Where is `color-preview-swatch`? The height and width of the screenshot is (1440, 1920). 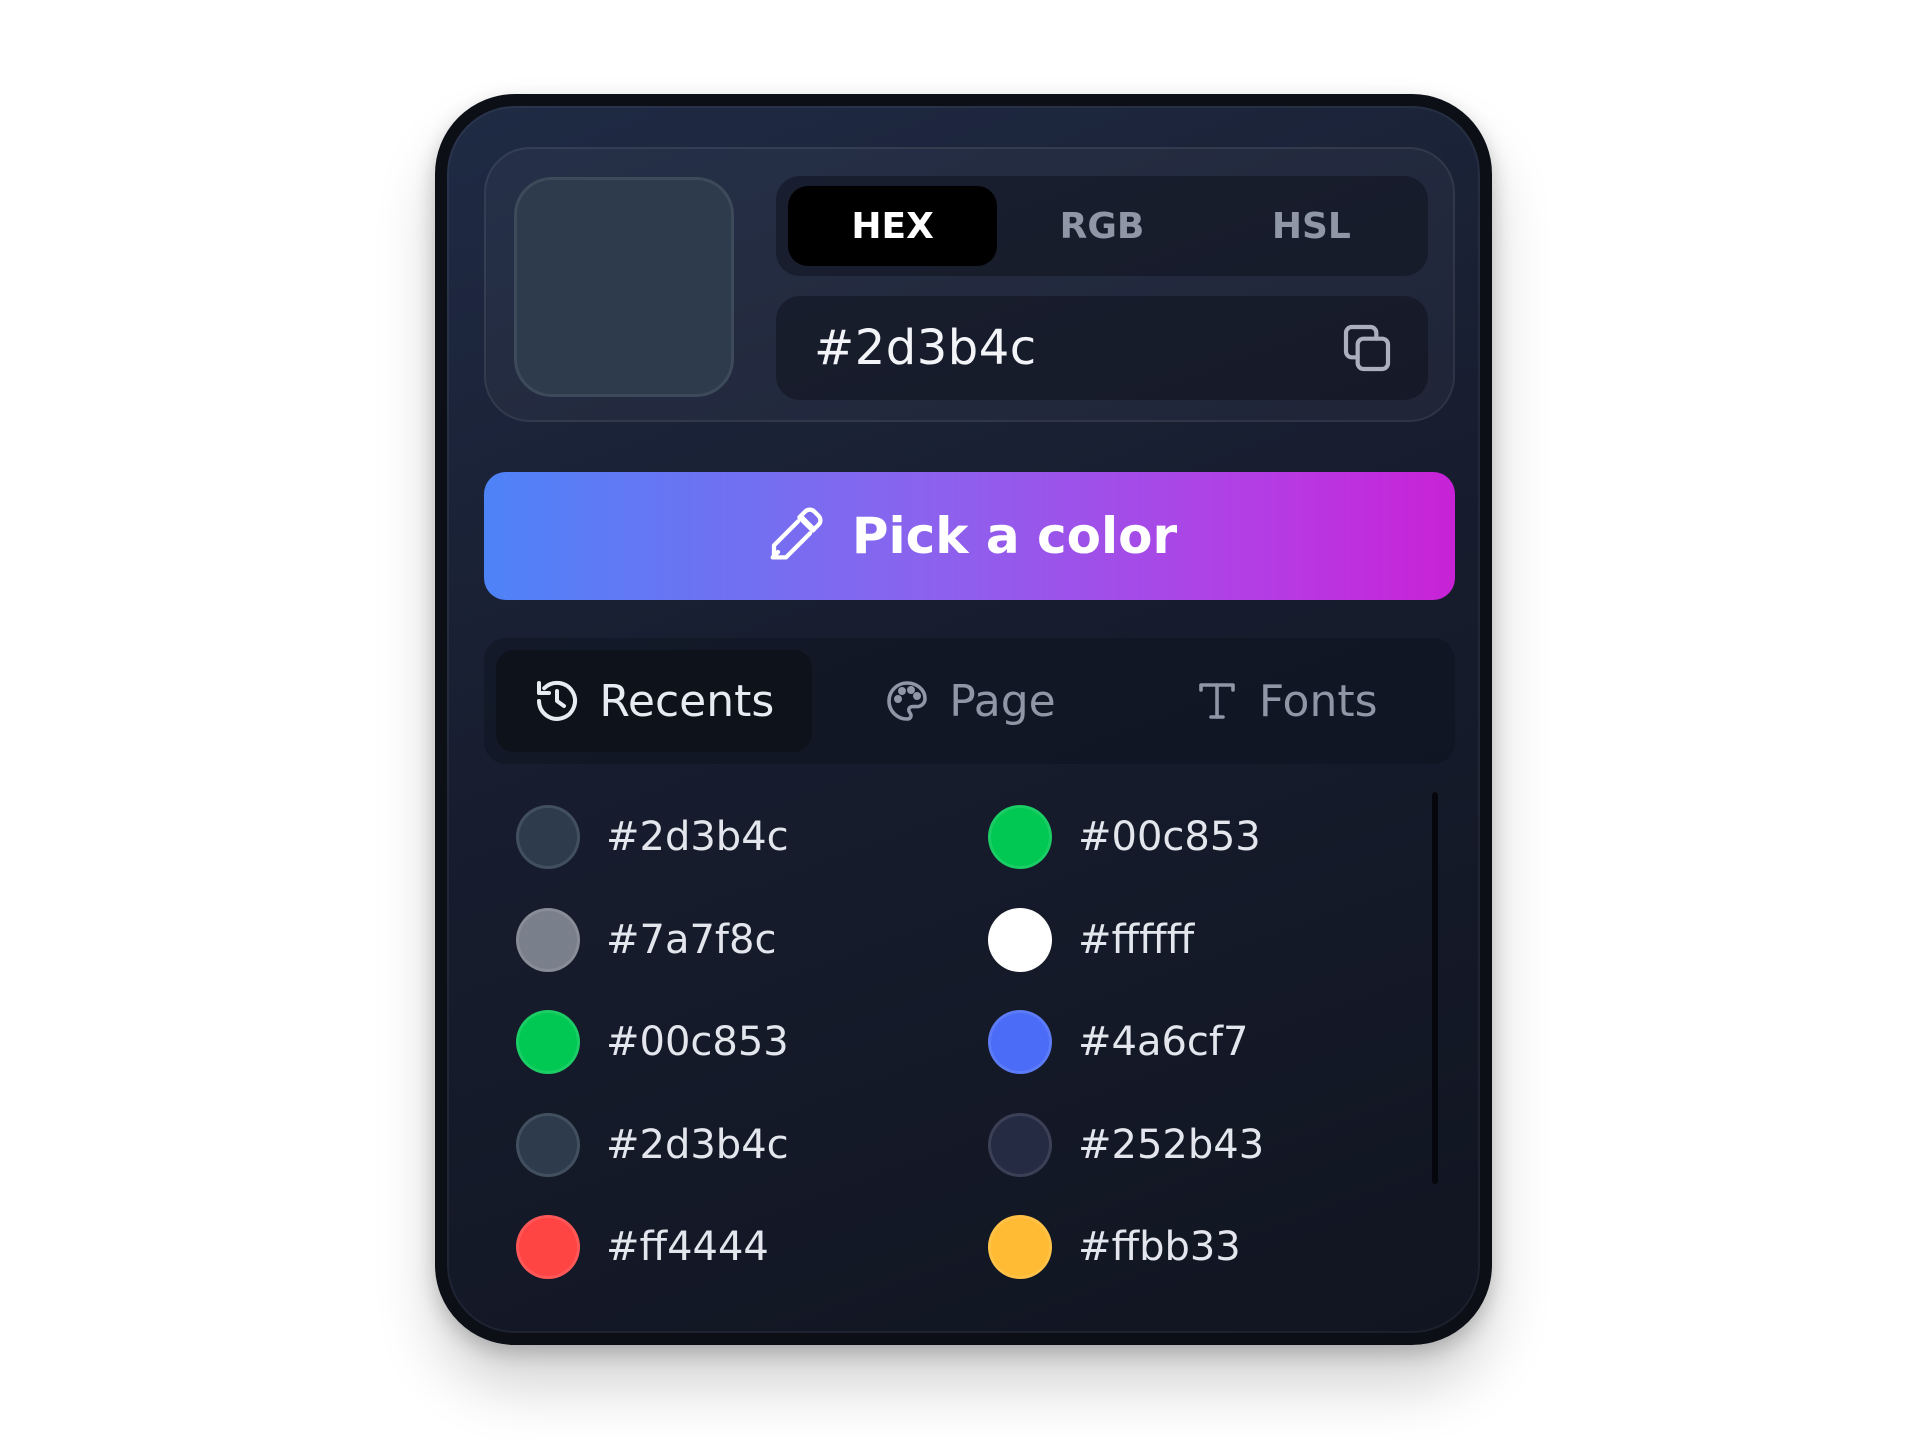 color-preview-swatch is located at coordinates (624, 287).